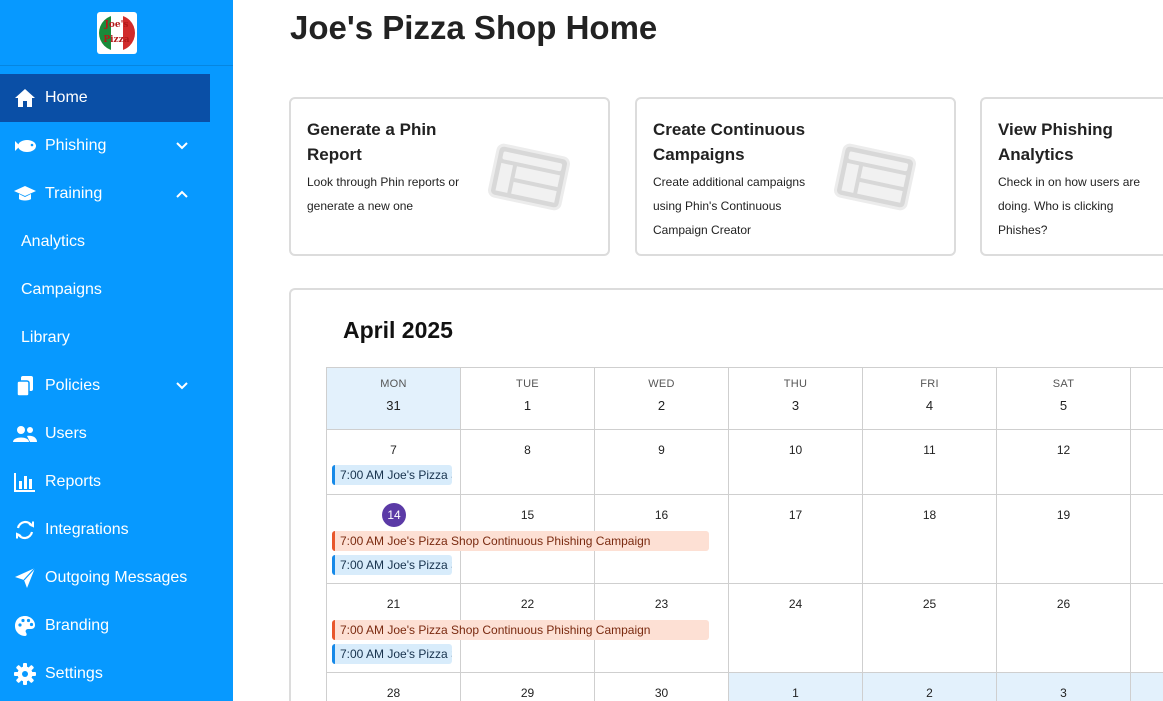 The image size is (1163, 701). What do you see at coordinates (25, 626) in the screenshot?
I see `palette-icon` at bounding box center [25, 626].